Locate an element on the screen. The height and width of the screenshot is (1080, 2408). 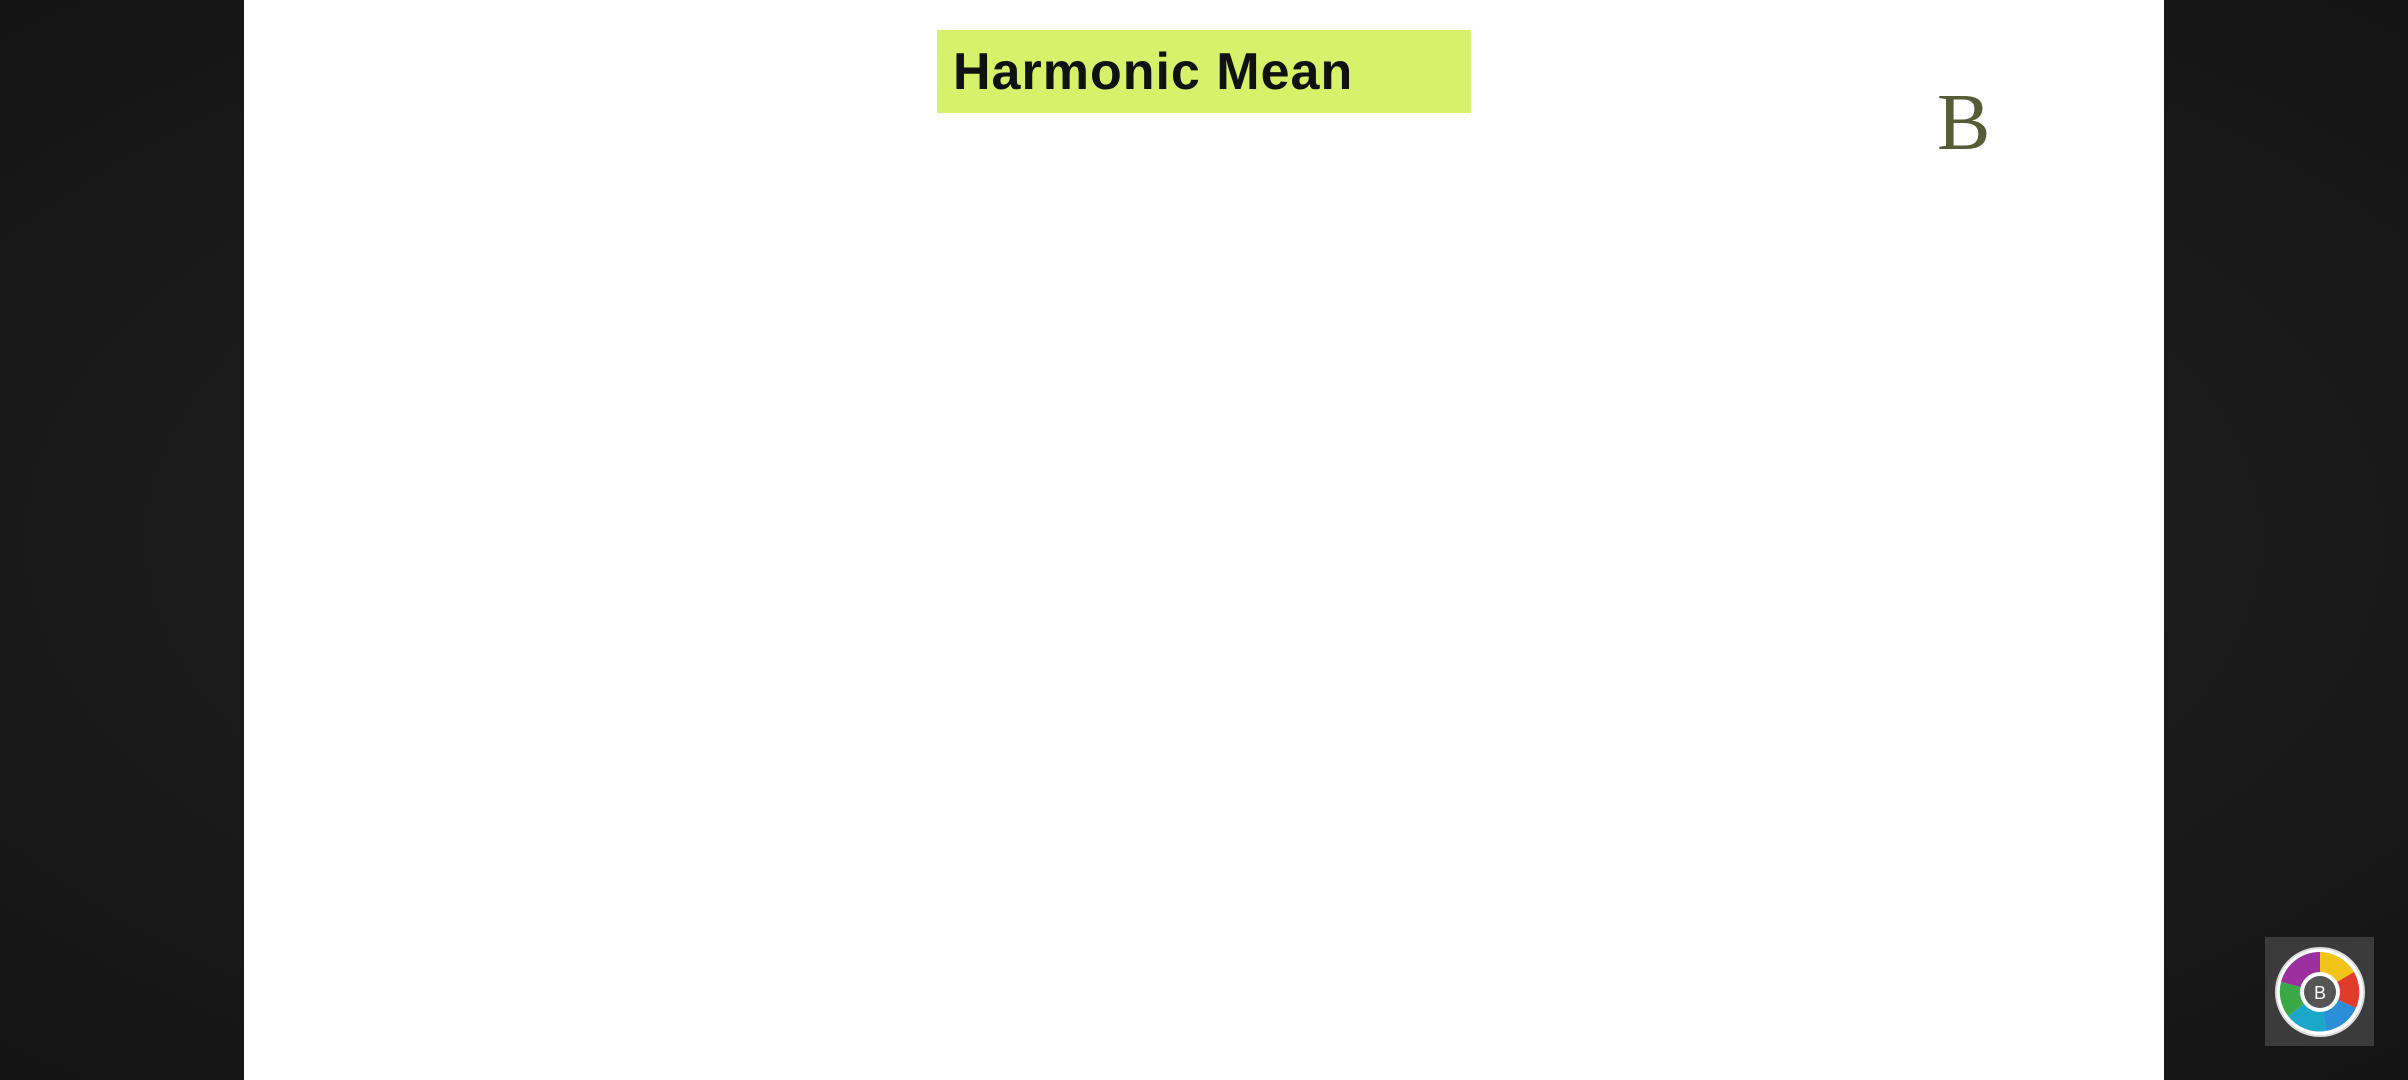
channel-logo-icon: B is located at coordinates (2319, 991).